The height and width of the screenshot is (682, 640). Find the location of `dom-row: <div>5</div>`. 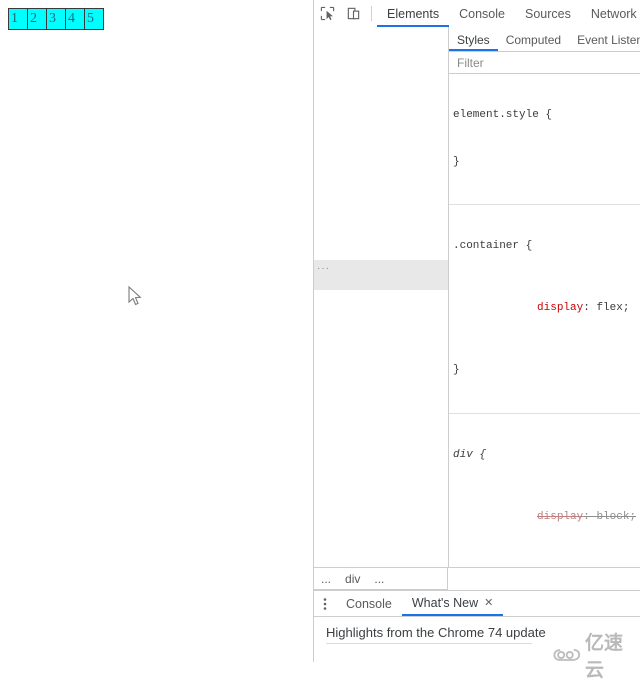

dom-row: <div>5</div> is located at coordinates (381, 525).